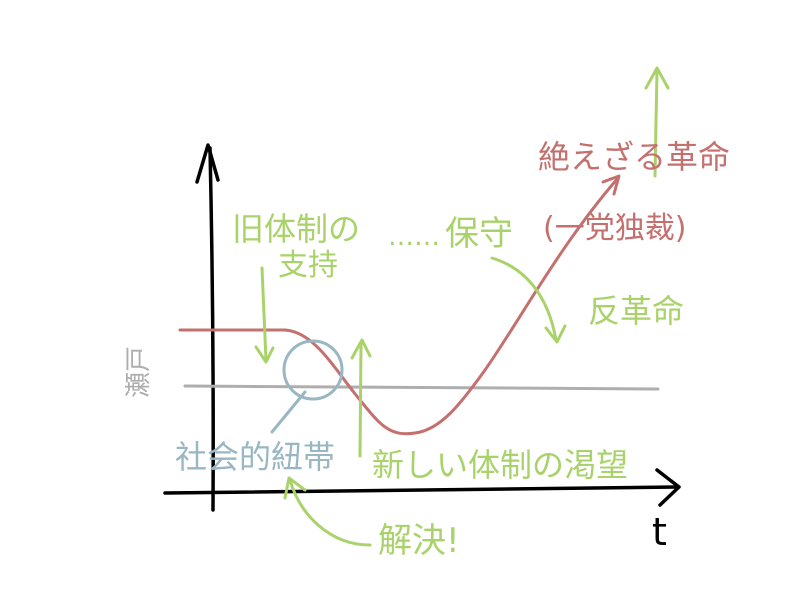 The image size is (800, 600). I want to click on old-support-label-2: 支持, so click(308, 265).